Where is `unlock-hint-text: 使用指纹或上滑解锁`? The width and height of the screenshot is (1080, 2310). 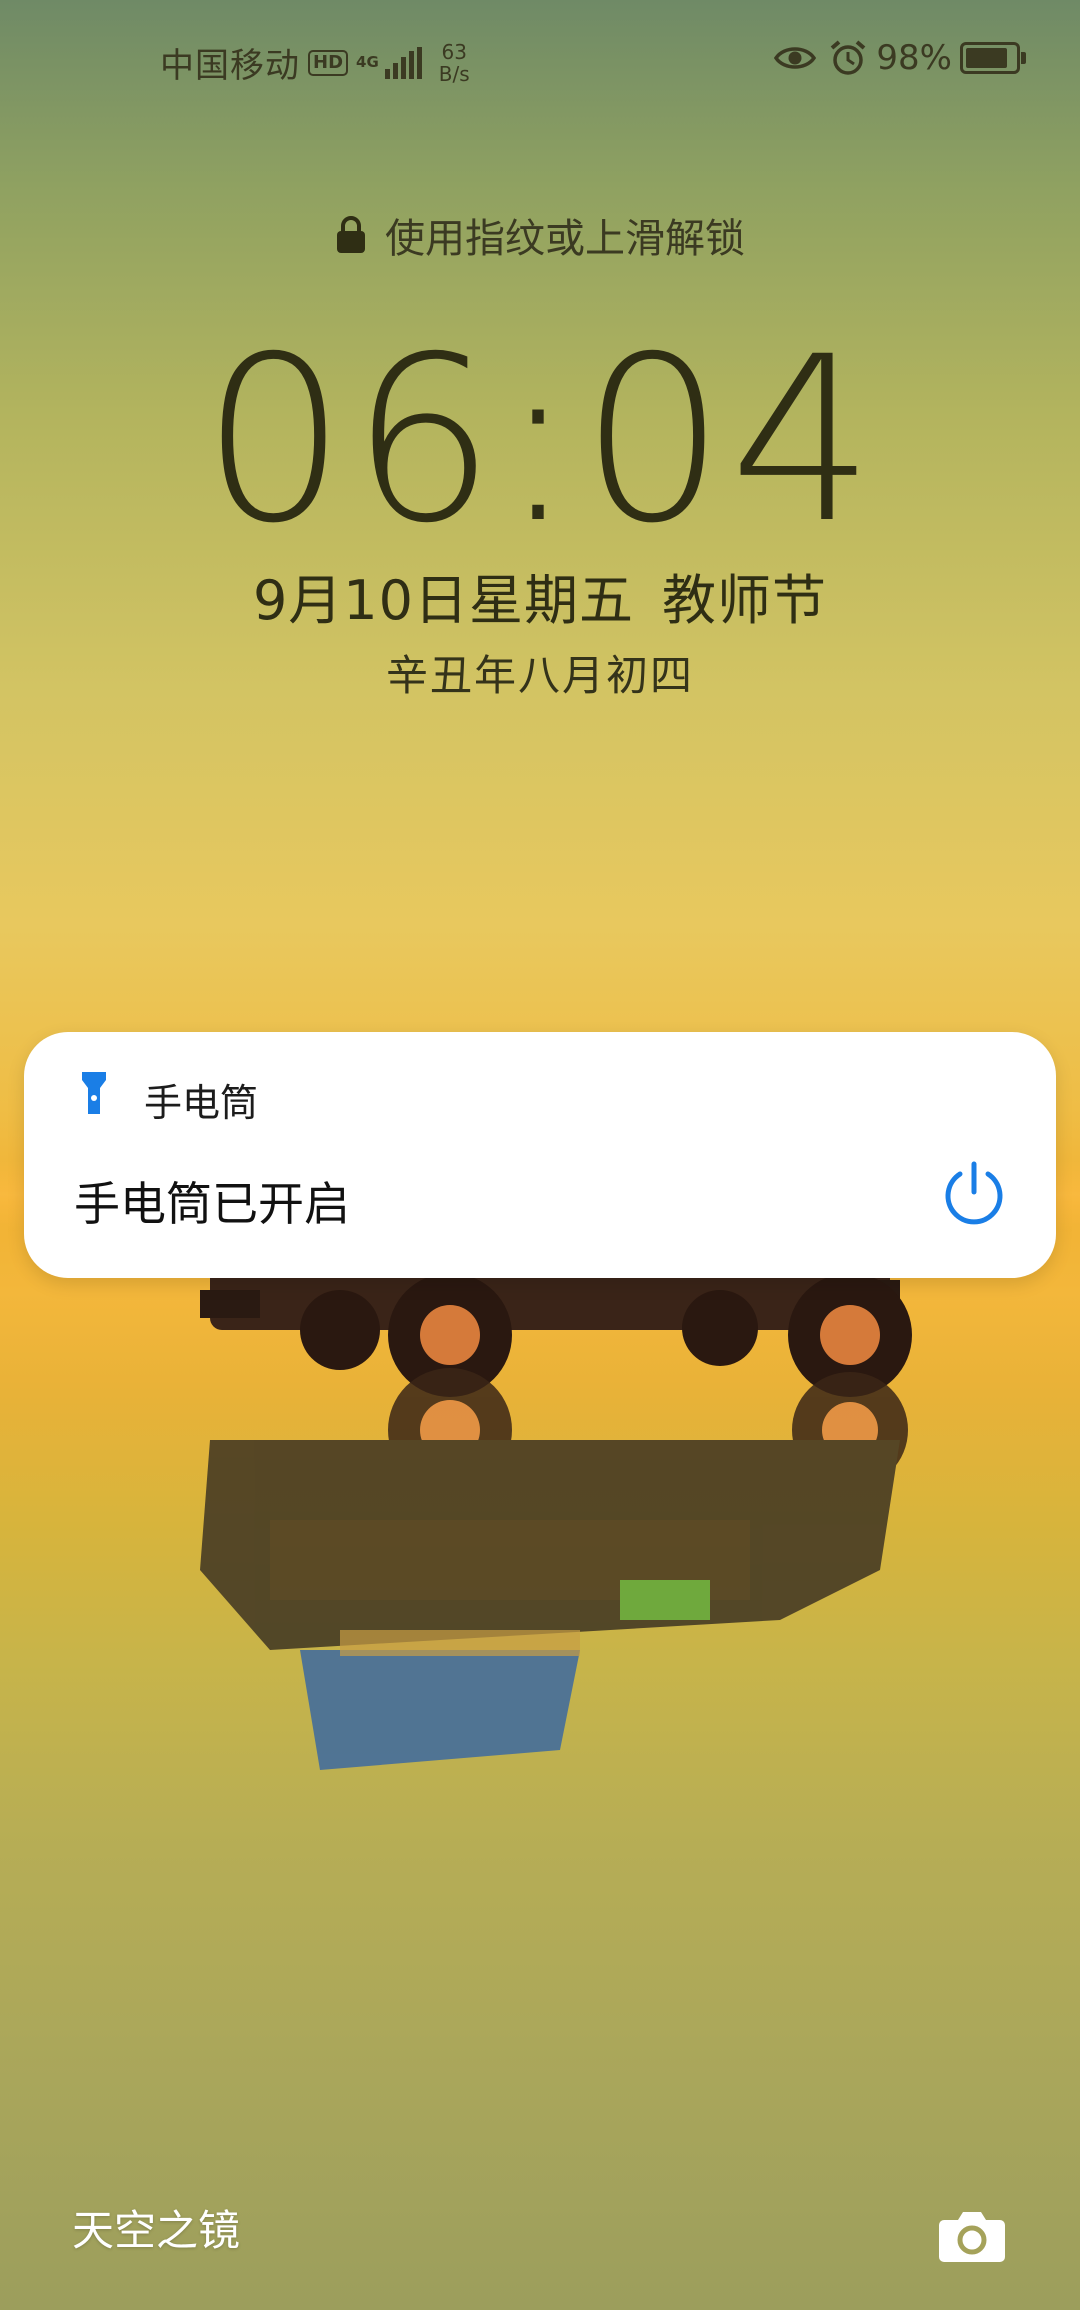 unlock-hint-text: 使用指纹或上滑解锁 is located at coordinates (565, 239).